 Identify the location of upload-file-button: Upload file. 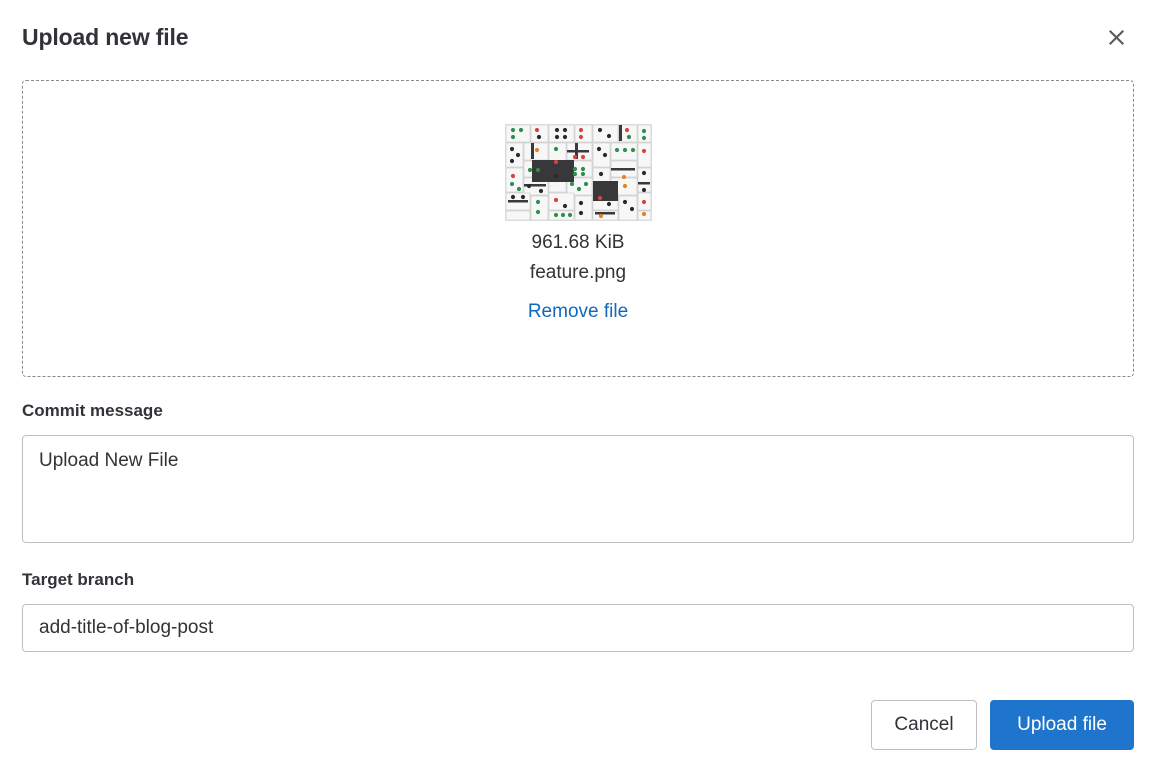
(1062, 725).